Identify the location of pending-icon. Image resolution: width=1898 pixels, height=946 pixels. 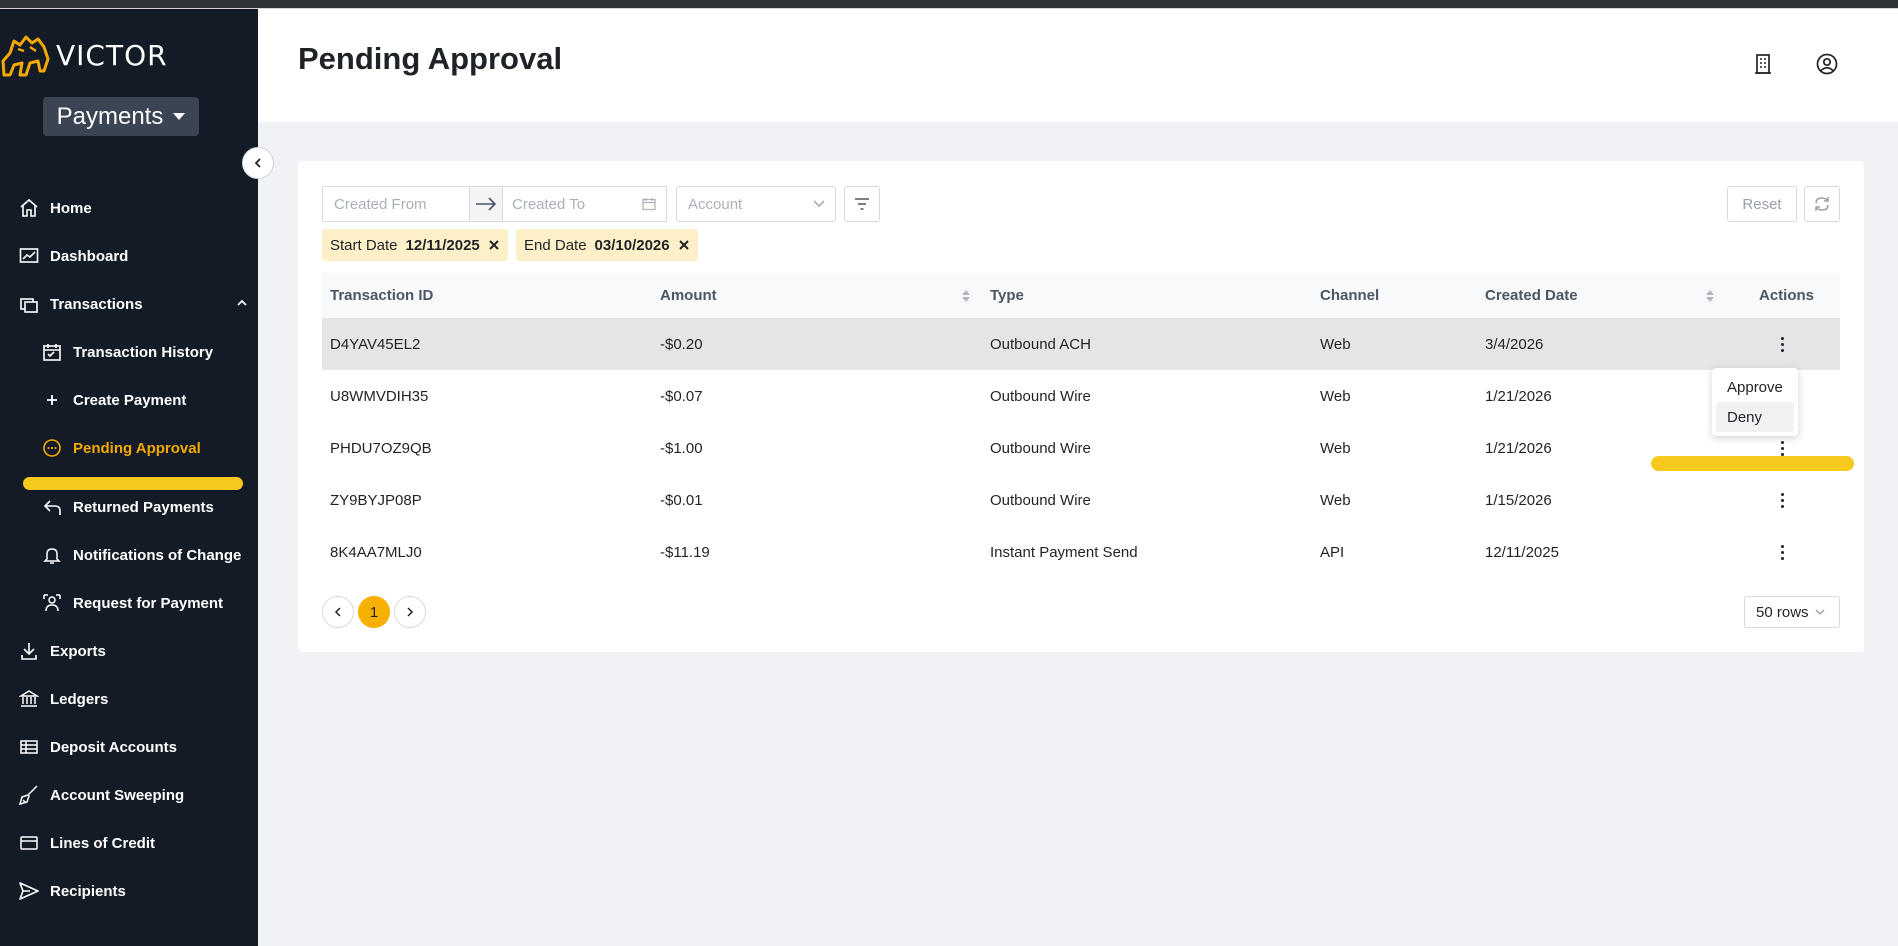
(52, 448).